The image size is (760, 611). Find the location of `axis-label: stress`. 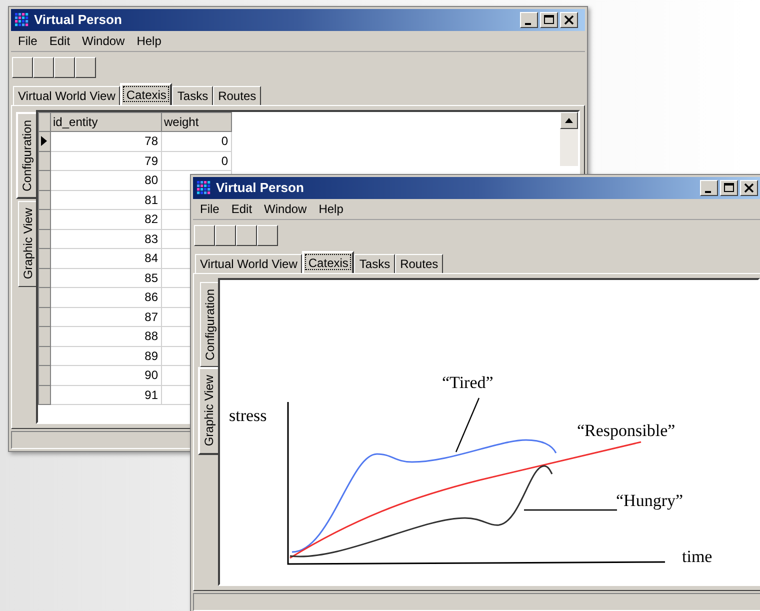

axis-label: stress is located at coordinates (248, 415).